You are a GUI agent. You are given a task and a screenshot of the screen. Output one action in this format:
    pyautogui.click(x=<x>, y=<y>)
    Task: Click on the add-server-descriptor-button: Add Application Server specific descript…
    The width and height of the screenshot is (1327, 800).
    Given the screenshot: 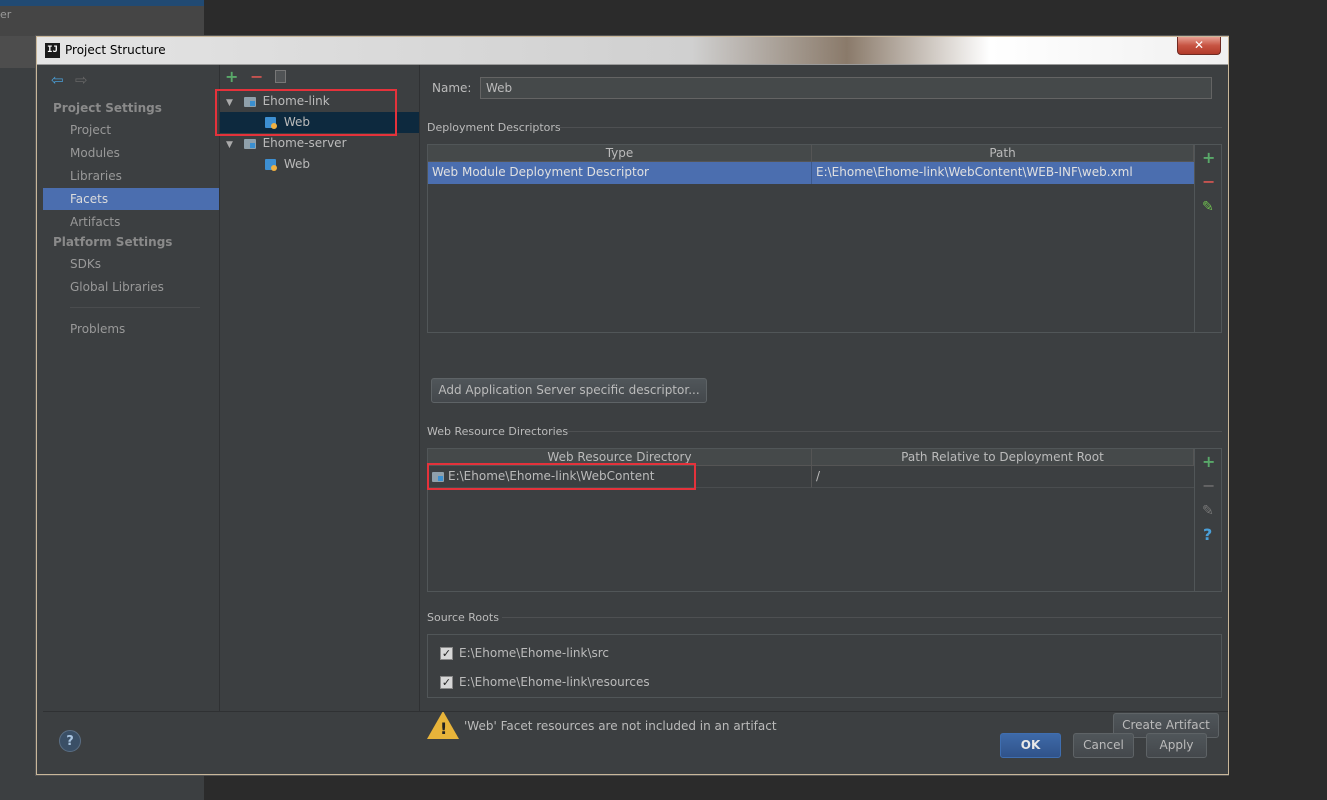 What is the action you would take?
    pyautogui.click(x=569, y=390)
    